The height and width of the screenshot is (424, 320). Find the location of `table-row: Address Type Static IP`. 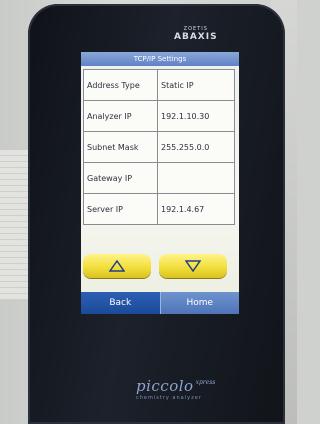

table-row: Address Type Static IP is located at coordinates (159, 85).